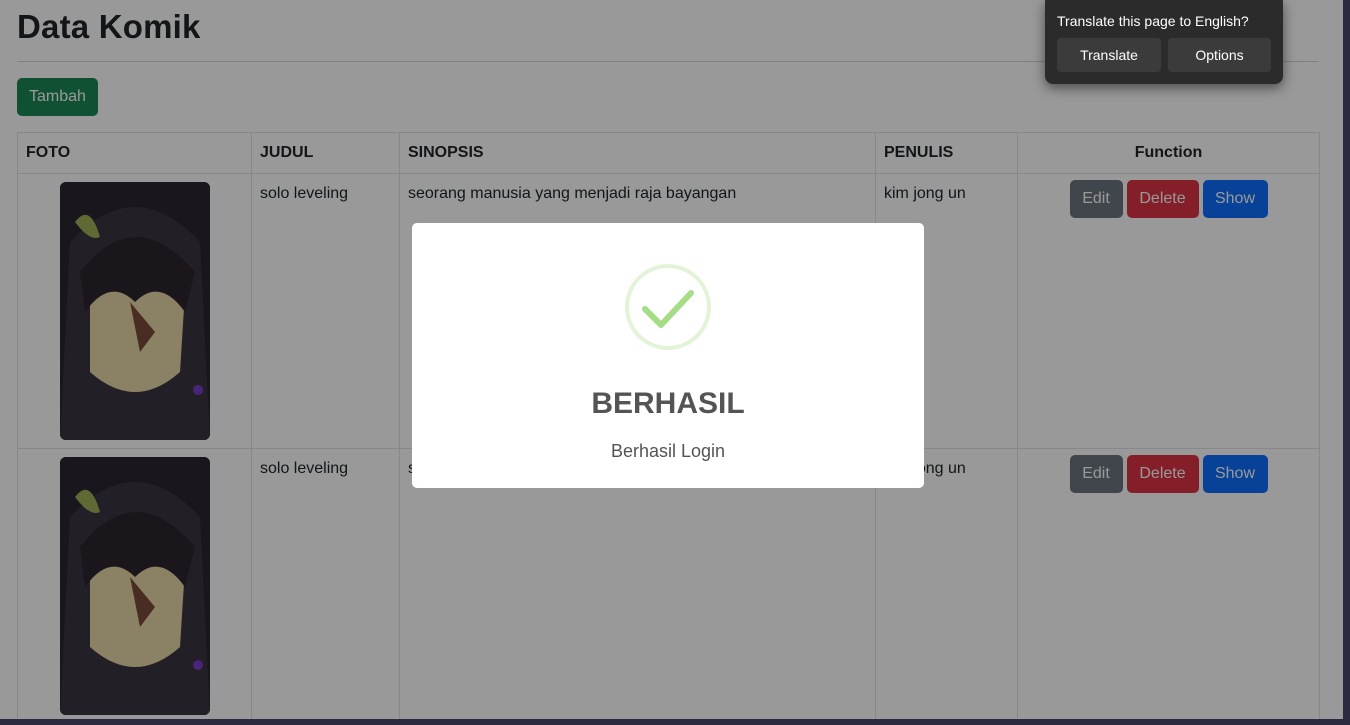 The image size is (1350, 725). Describe the element at coordinates (668, 355) in the screenshot. I see `success-modal: BERHASIL Berhasil Login` at that location.